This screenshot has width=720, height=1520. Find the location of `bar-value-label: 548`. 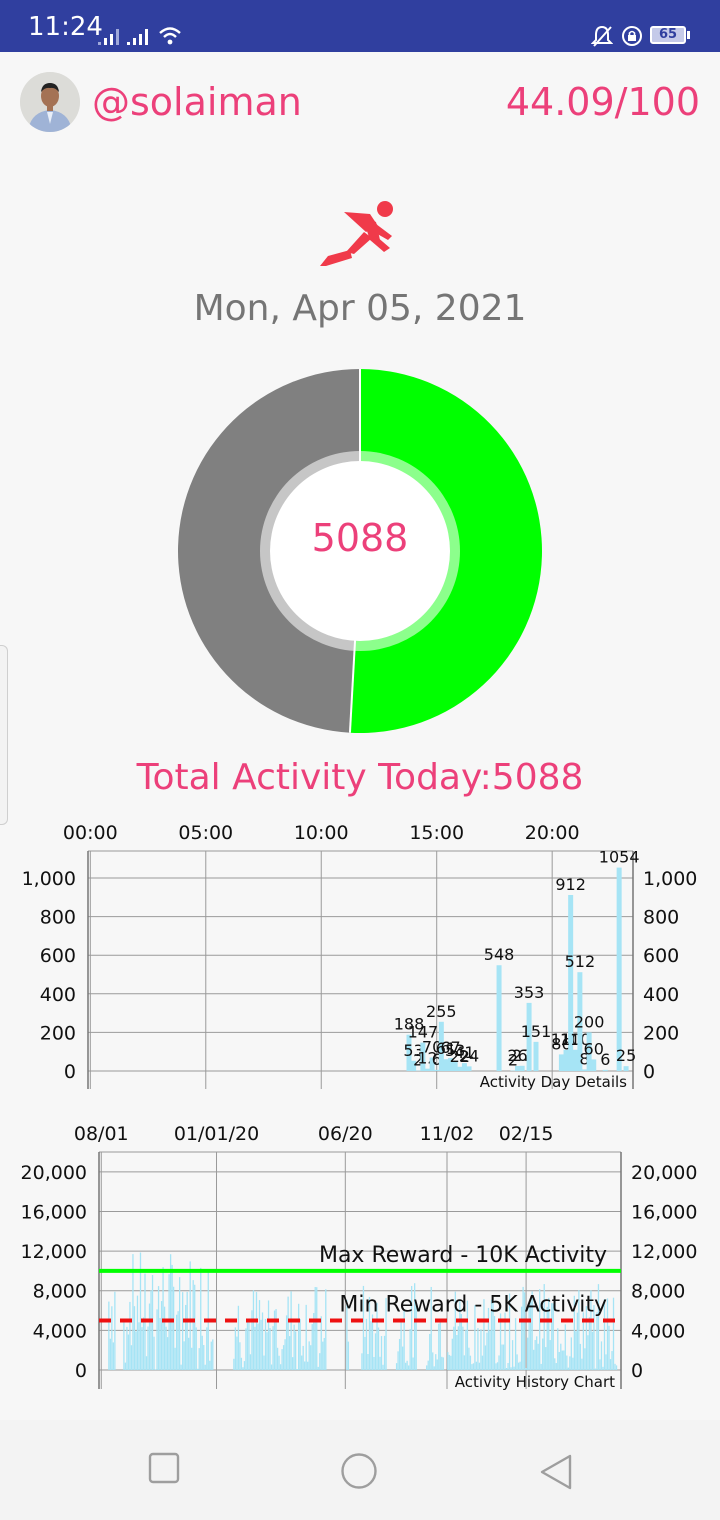

bar-value-label: 548 is located at coordinates (499, 954).